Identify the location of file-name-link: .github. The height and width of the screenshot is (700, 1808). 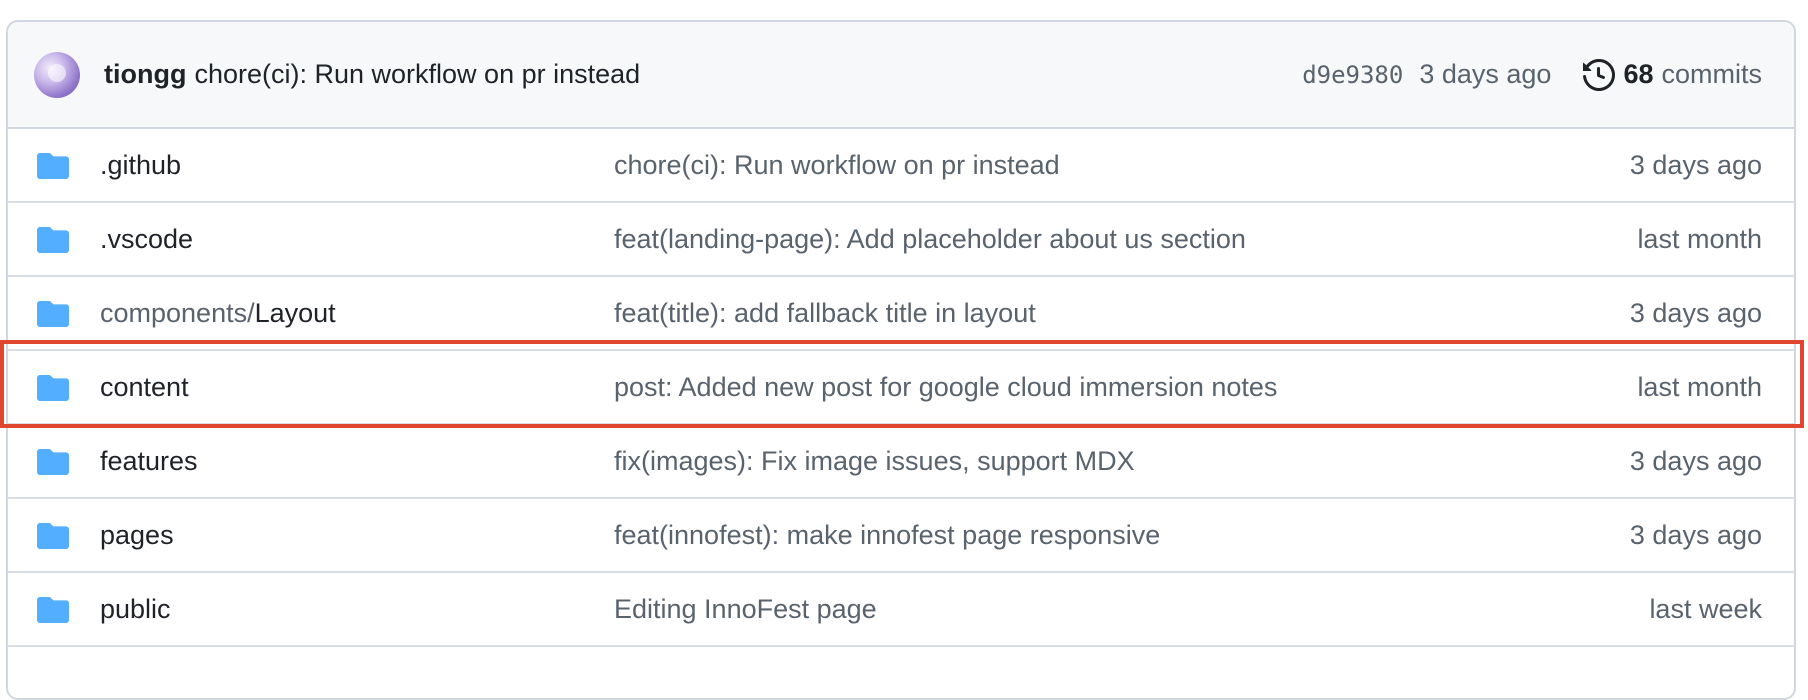
(357, 165).